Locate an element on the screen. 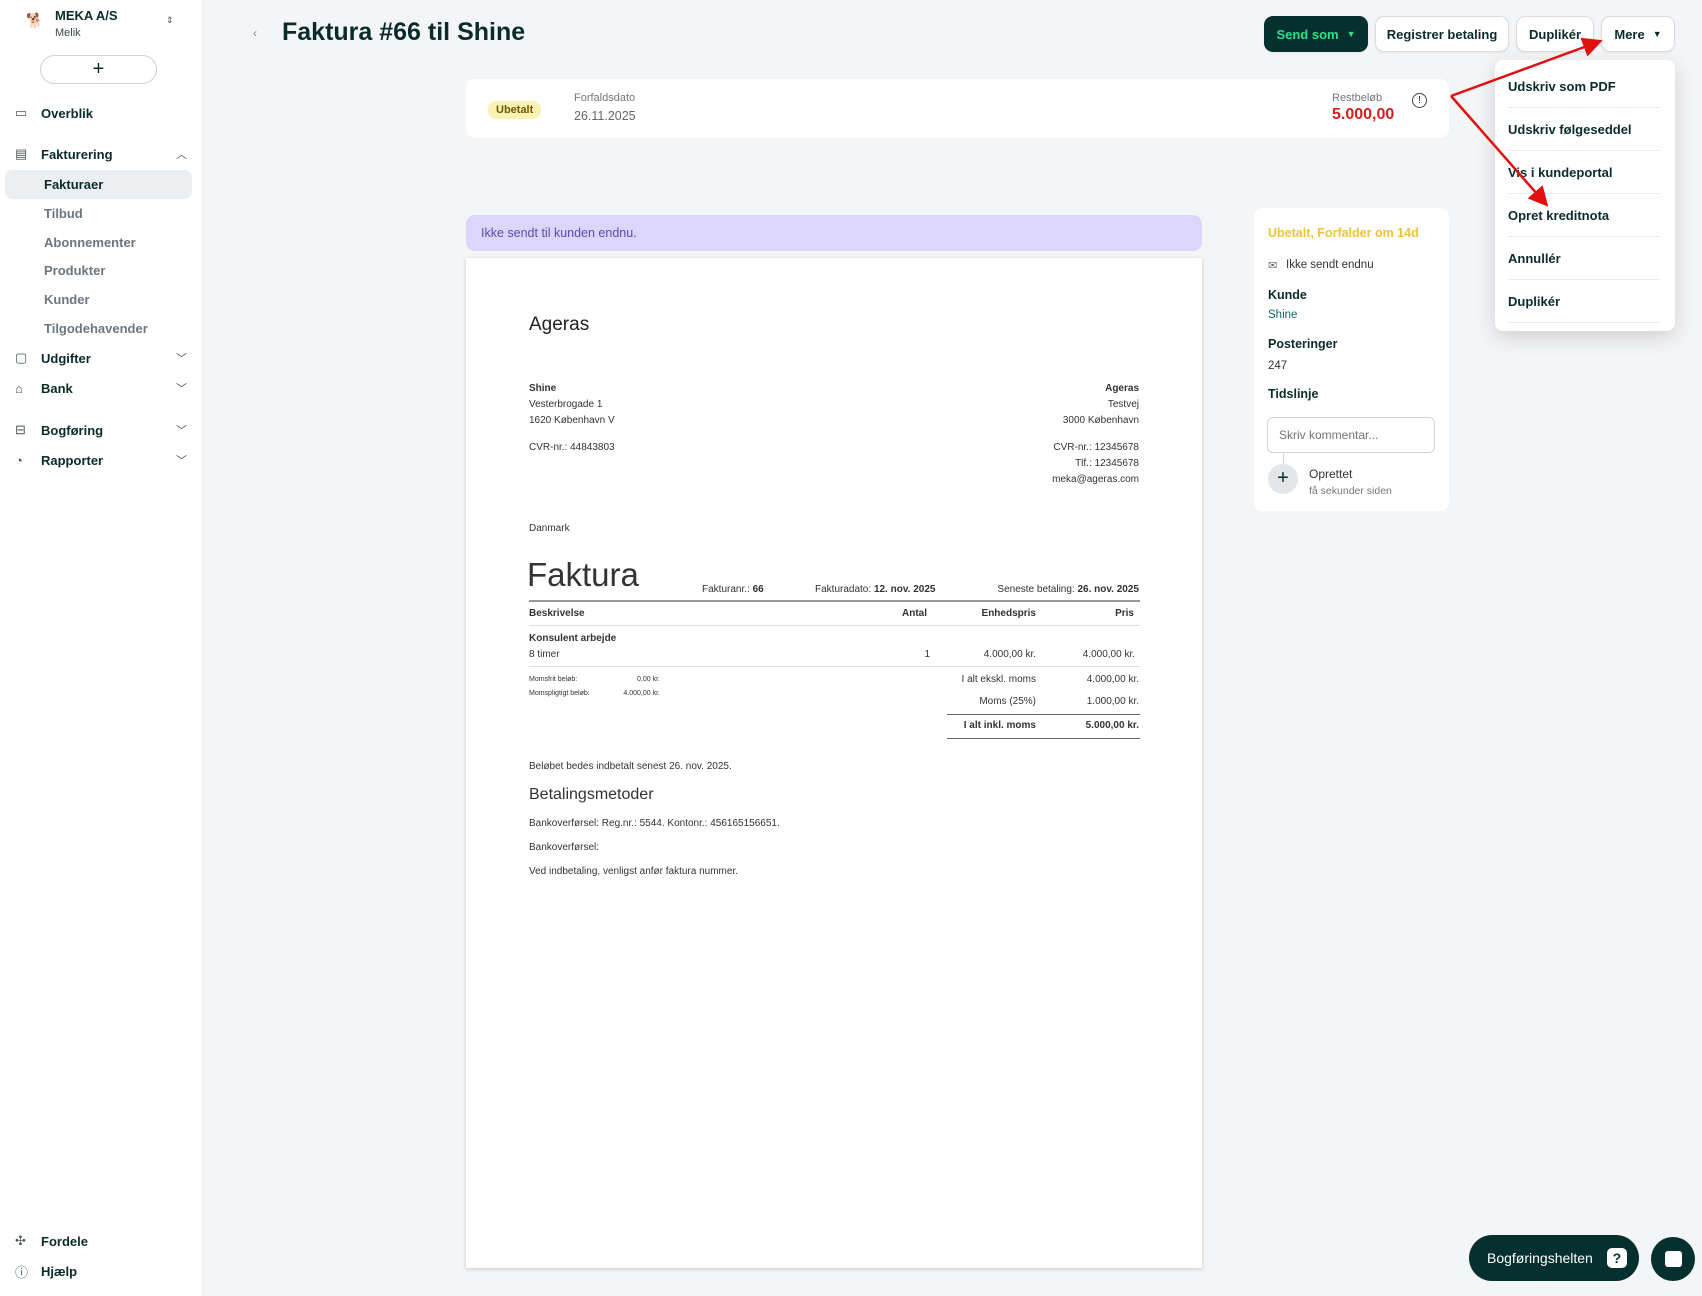 This screenshot has height=1296, width=1702. vatable-label: Momspligtigt beløb: is located at coordinates (559, 693).